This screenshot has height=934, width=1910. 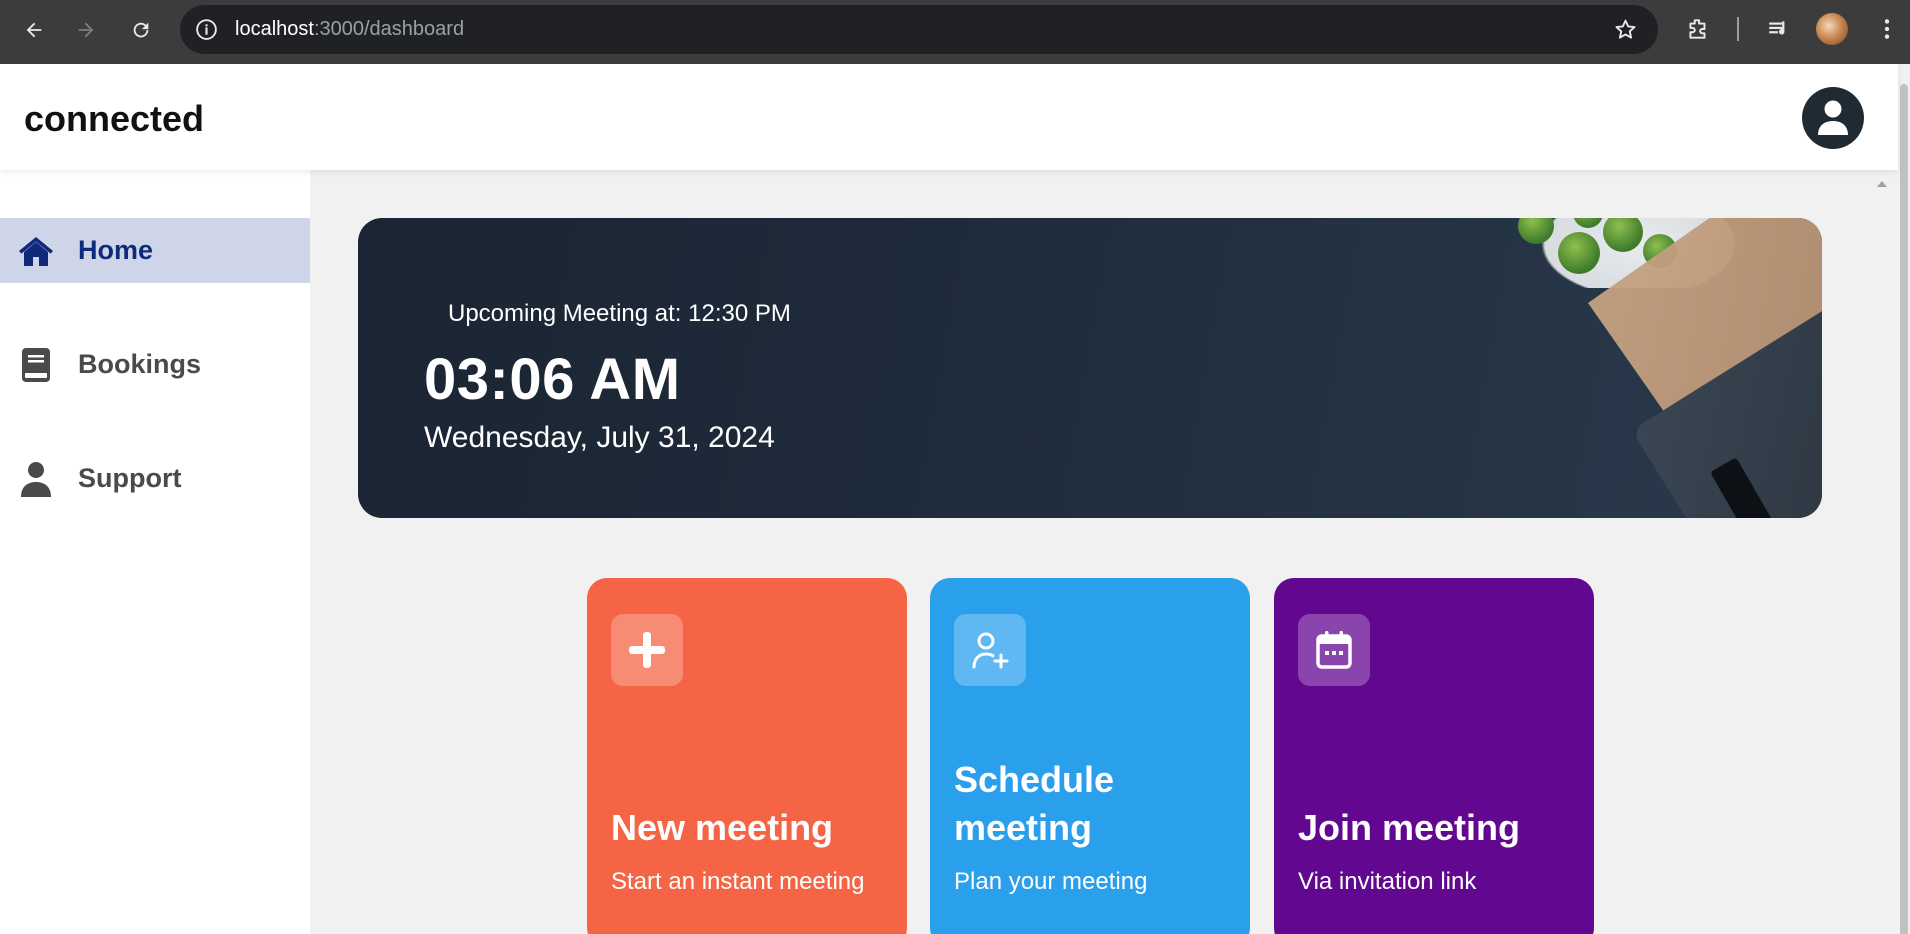 I want to click on schedule-meeting-card: Schedule meeting Plan your meeting, so click(x=1090, y=756).